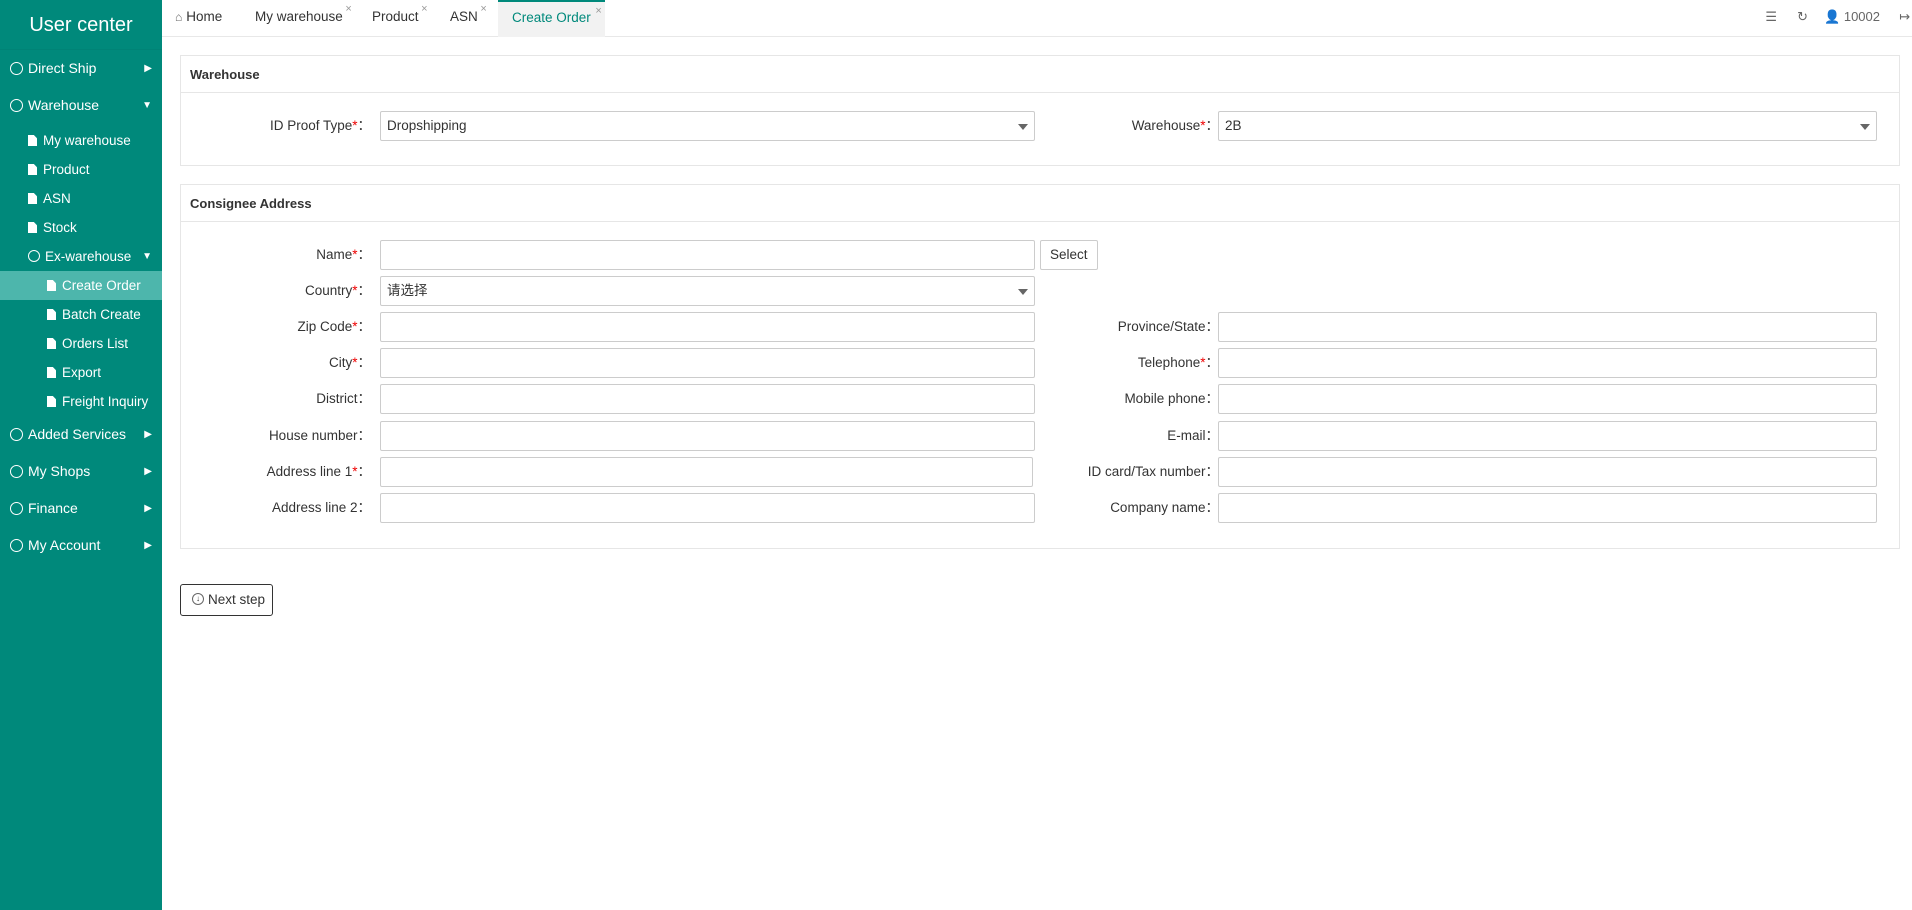  I want to click on name-input, so click(707, 255).